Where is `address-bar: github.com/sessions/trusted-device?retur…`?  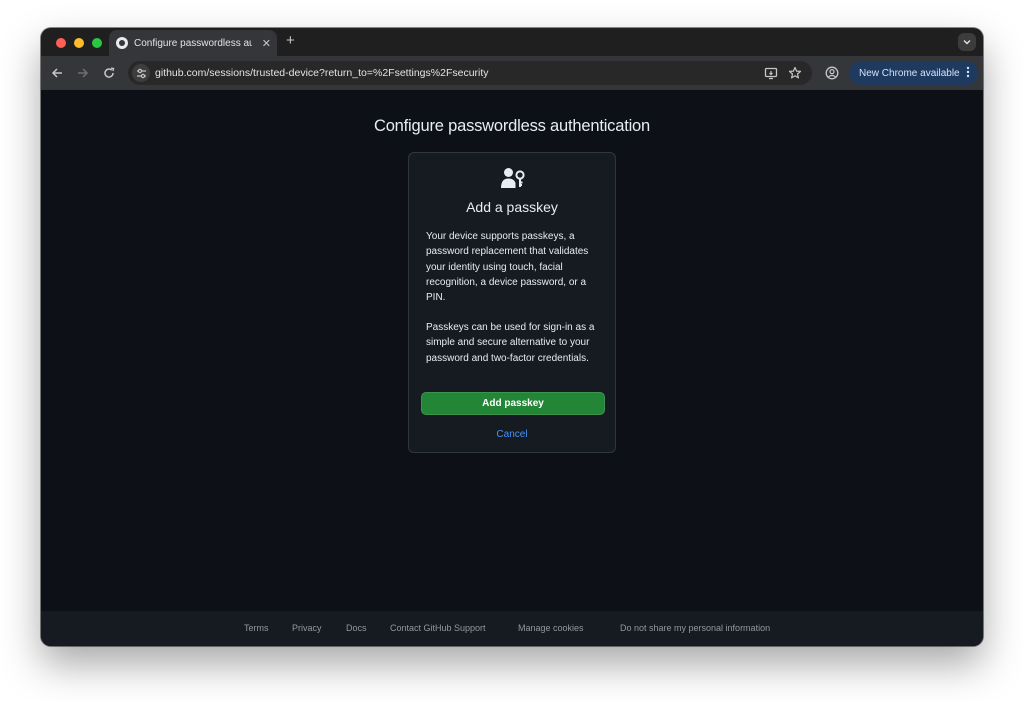 address-bar: github.com/sessions/trusted-device?retur… is located at coordinates (470, 73).